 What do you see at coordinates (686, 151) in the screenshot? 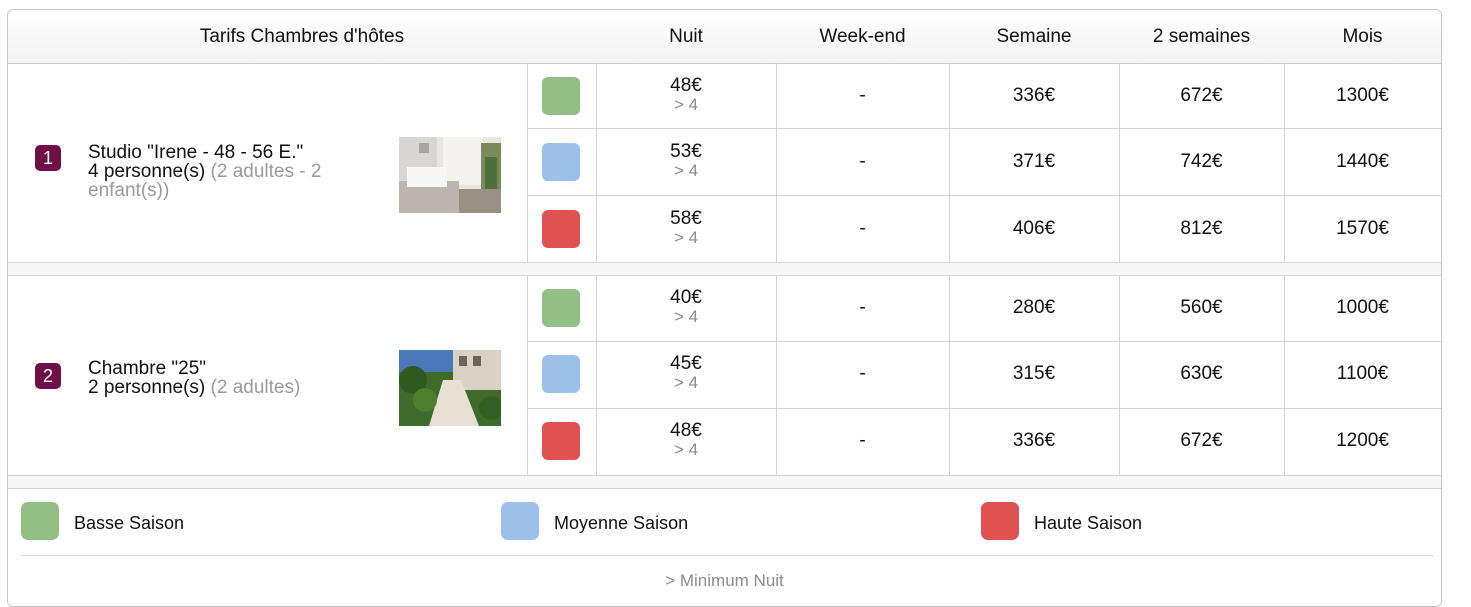
I see `rate-nuit-value: 53€` at bounding box center [686, 151].